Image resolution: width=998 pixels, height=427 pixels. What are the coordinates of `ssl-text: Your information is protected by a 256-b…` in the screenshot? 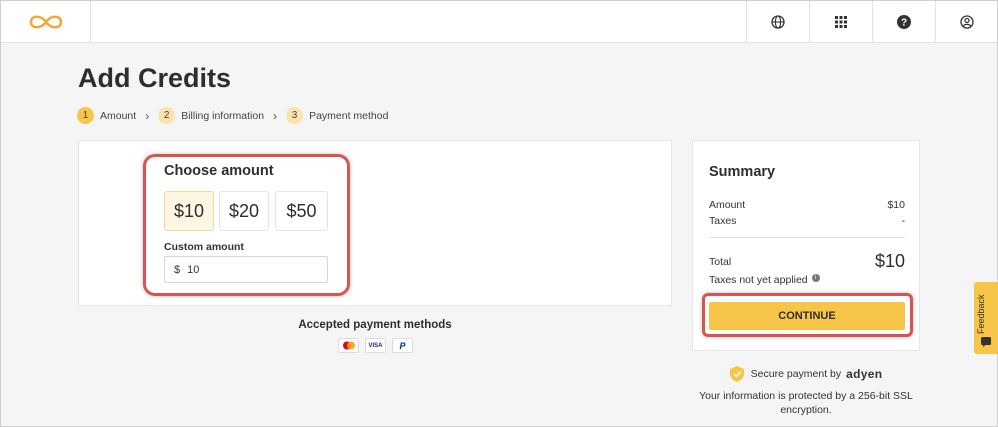 It's located at (806, 403).